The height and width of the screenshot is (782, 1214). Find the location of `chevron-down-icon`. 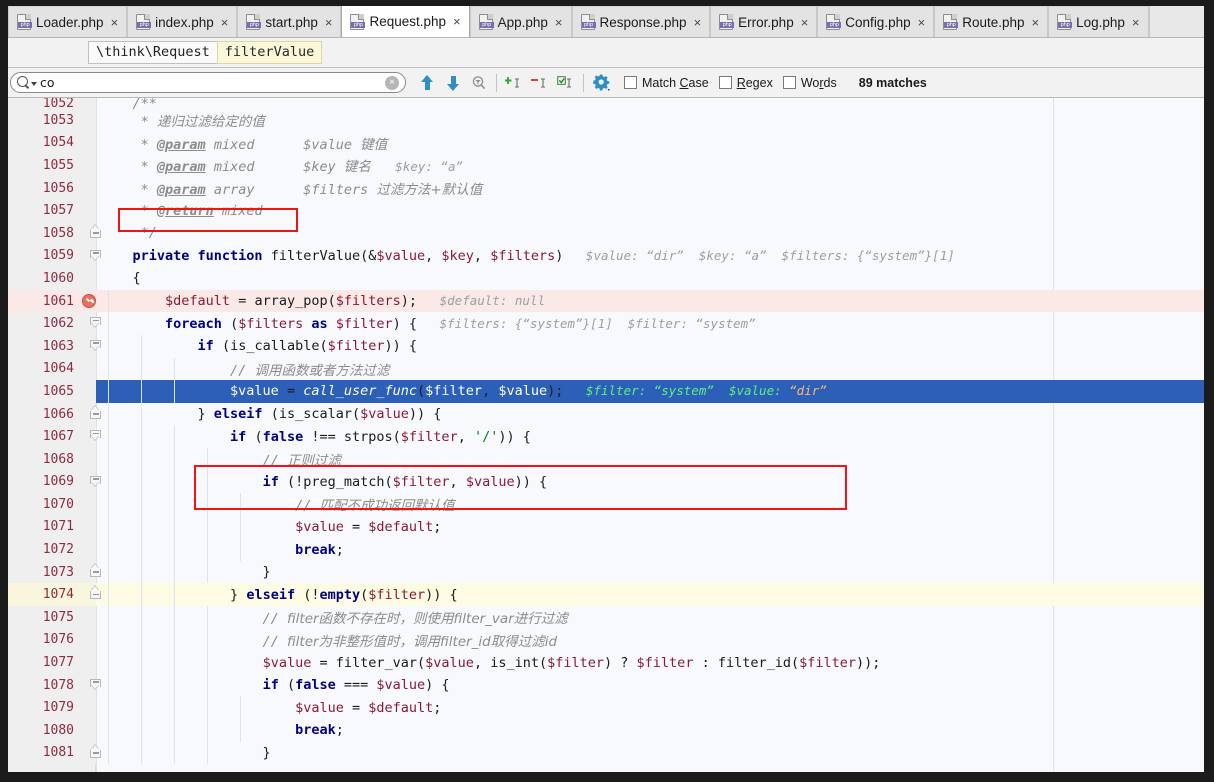

chevron-down-icon is located at coordinates (34, 84).